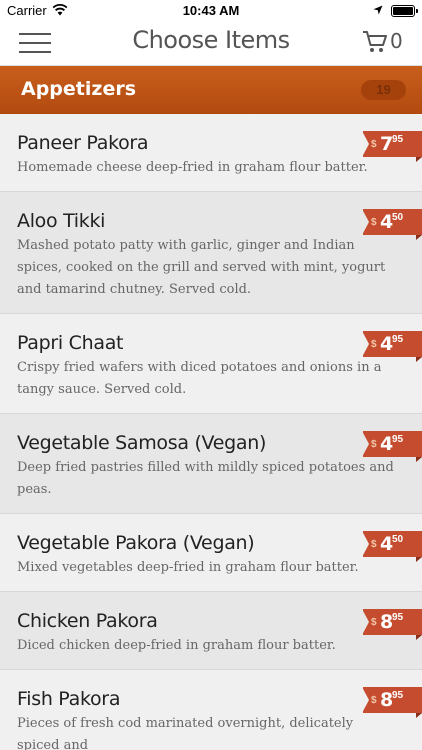  Describe the element at coordinates (142, 443) in the screenshot. I see `item-name: Vegetable Samosa (Vegan)` at that location.